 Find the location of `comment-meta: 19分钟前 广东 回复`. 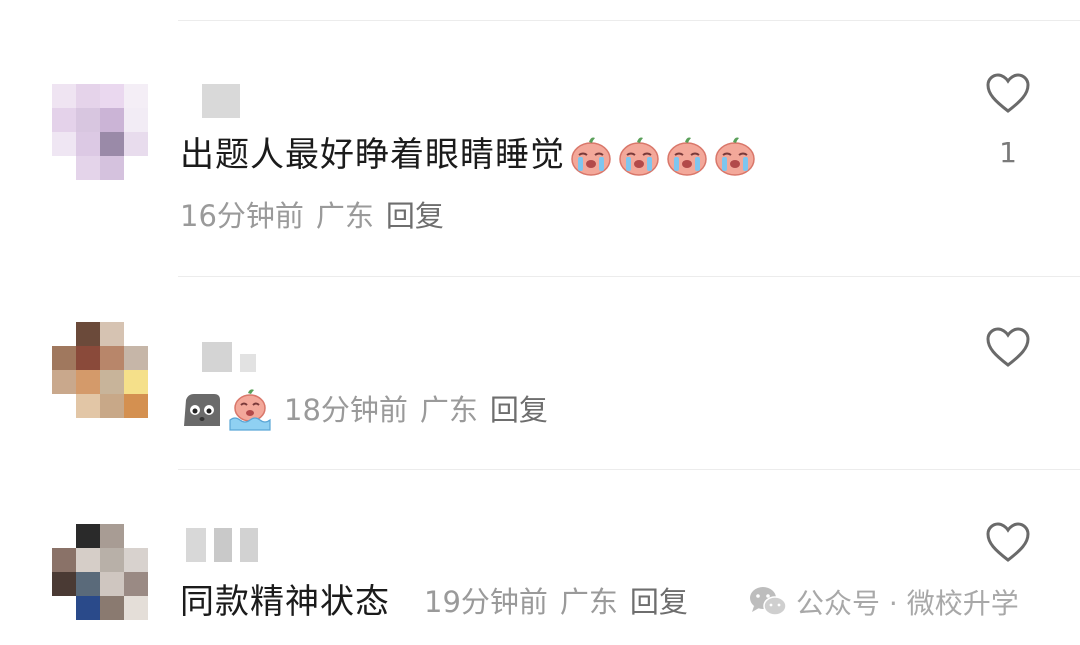

comment-meta: 19分钟前 广东 回复 is located at coordinates (556, 602).